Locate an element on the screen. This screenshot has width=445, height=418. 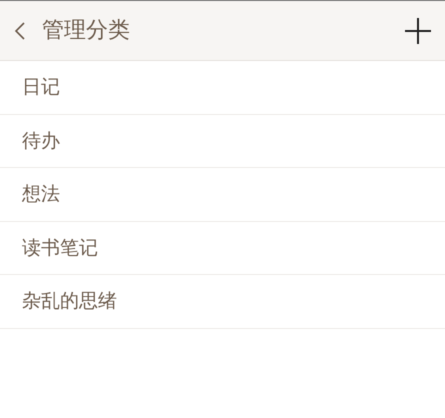
category-item: 想法 is located at coordinates (222, 195).